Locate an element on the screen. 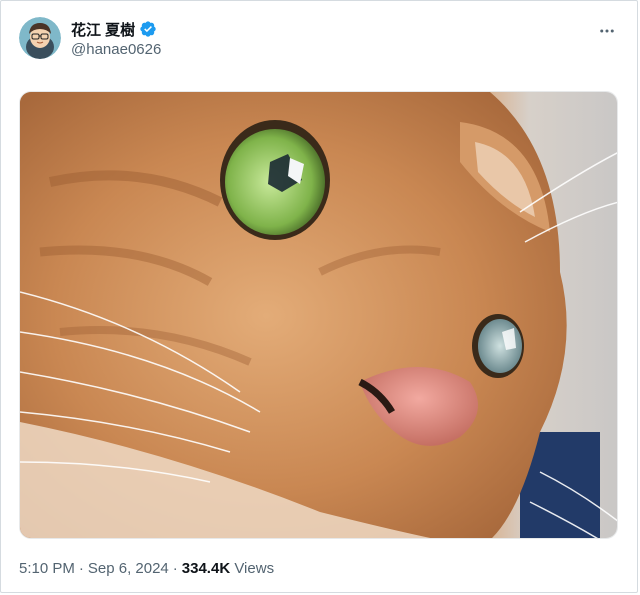 The image size is (640, 595). display-name-row: 花江 夏樹 is located at coordinates (116, 29).